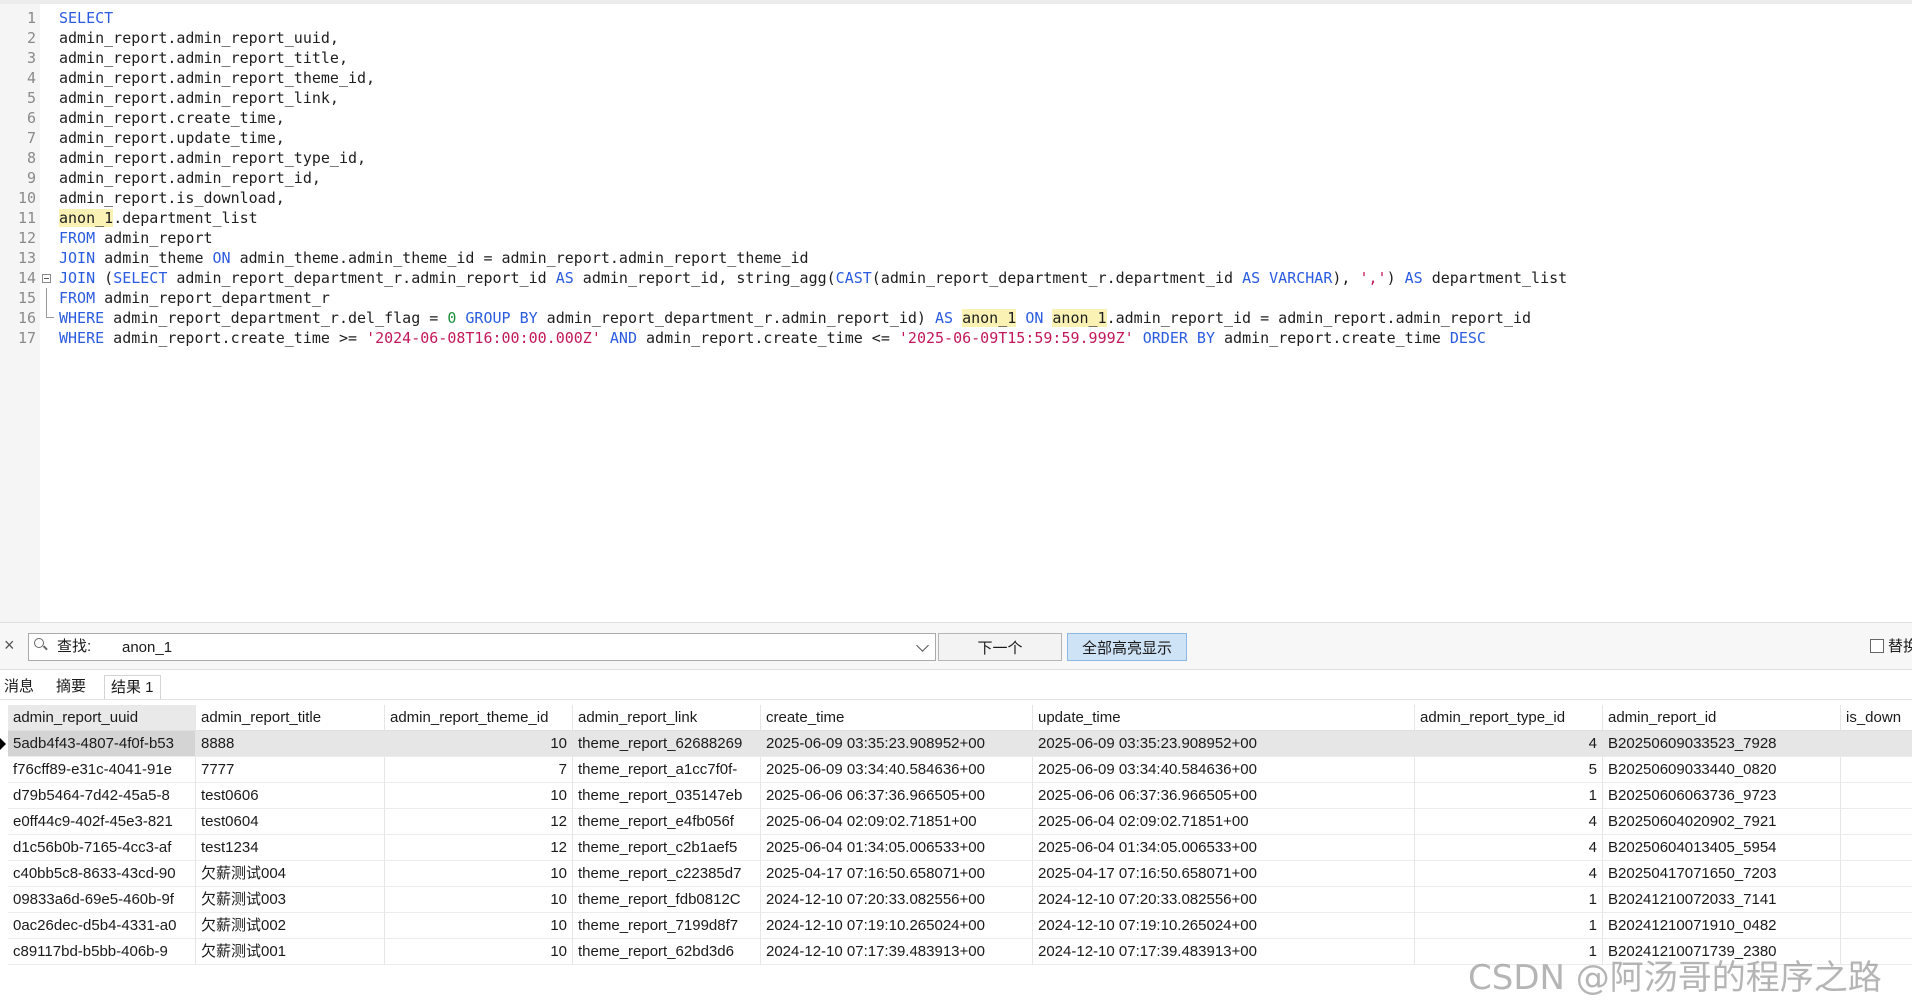  Describe the element at coordinates (479, 770) in the screenshot. I see `table-cell: 7` at that location.